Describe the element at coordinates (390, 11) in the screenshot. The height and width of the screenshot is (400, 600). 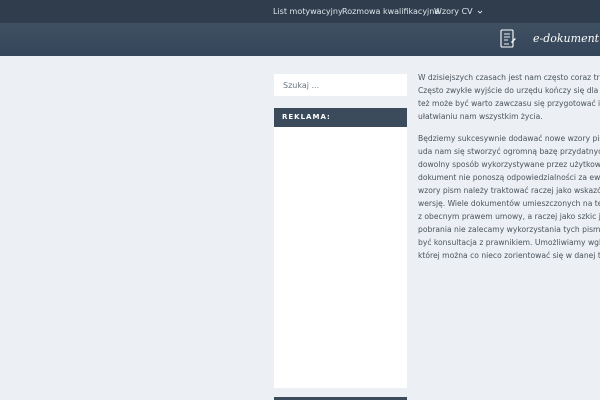
I see `nav-item-rozmowa-kwalifikacyjna: Rozmowa kwalifikacyjna` at that location.